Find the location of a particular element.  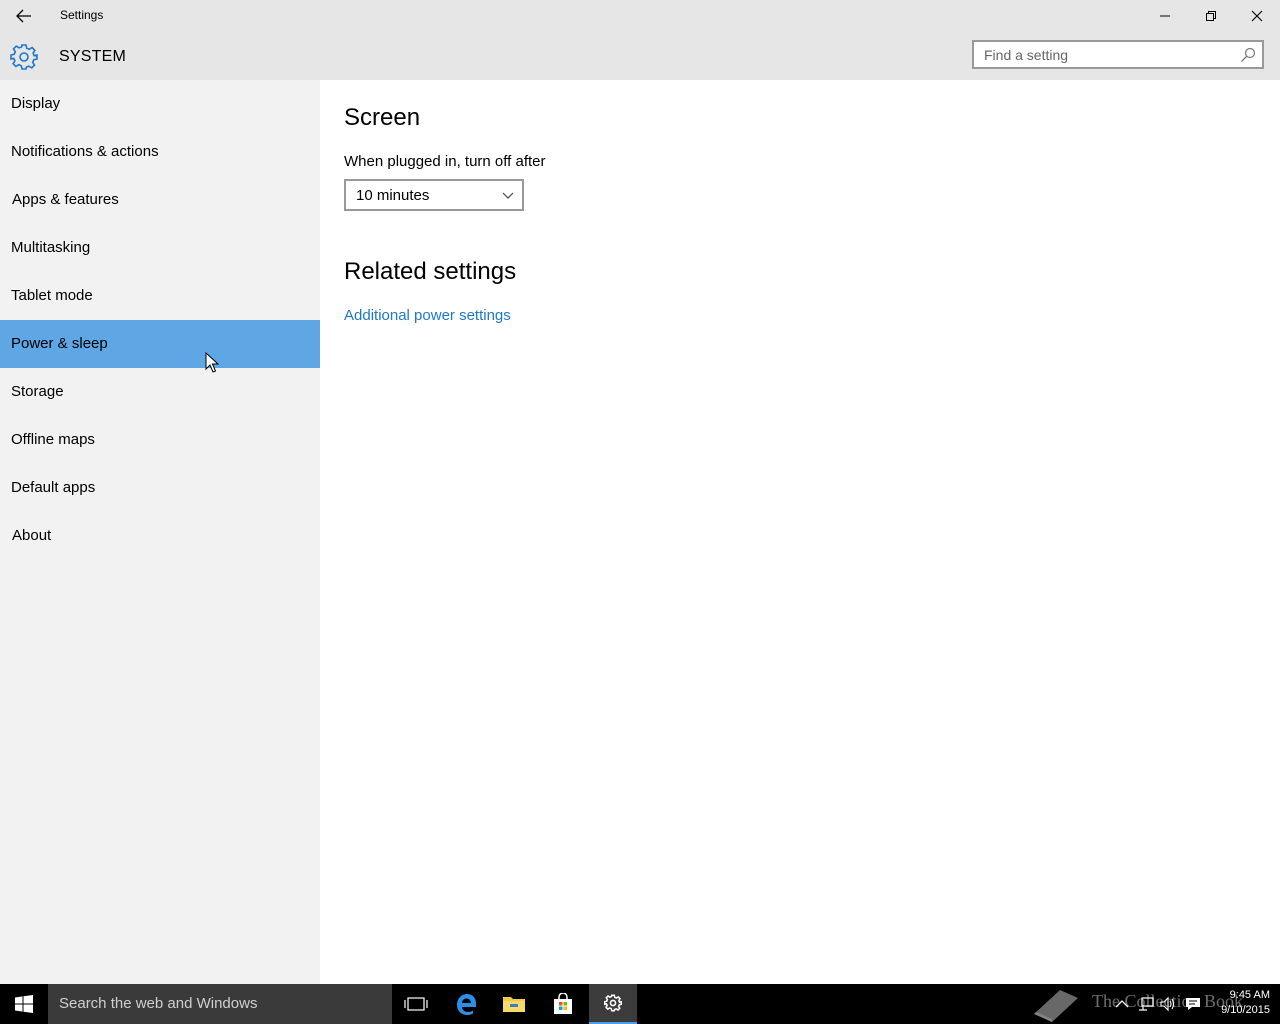

additional-power-settings-link: Additional power settings is located at coordinates (427, 315).